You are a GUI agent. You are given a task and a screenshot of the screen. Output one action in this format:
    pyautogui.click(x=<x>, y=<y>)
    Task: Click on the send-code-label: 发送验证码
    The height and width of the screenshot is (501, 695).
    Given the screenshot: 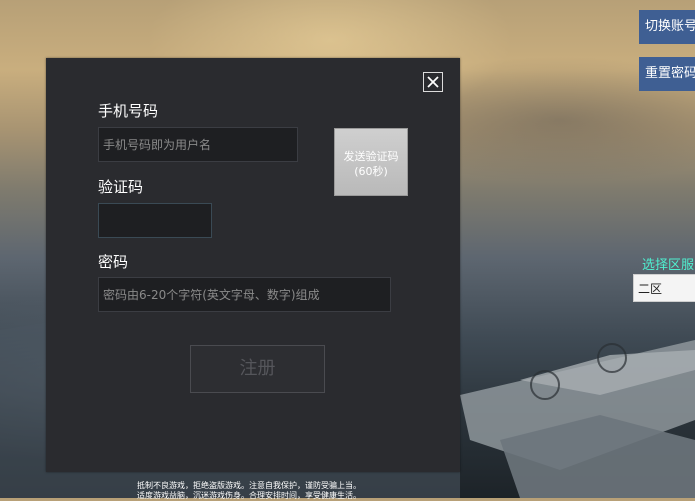 What is the action you would take?
    pyautogui.click(x=371, y=156)
    